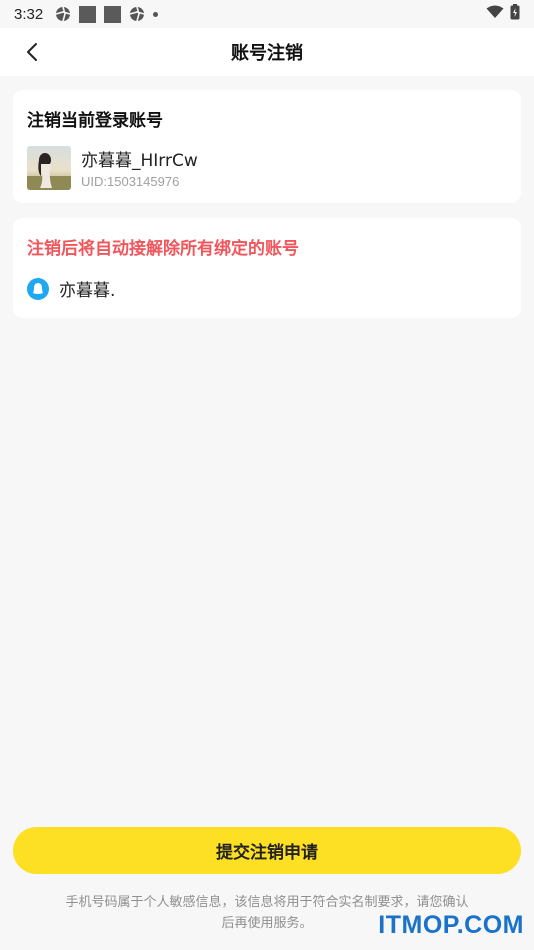 The image size is (534, 950). What do you see at coordinates (139, 161) in the screenshot?
I see `account-nickname: 亦暮暮_HIrrCw` at bounding box center [139, 161].